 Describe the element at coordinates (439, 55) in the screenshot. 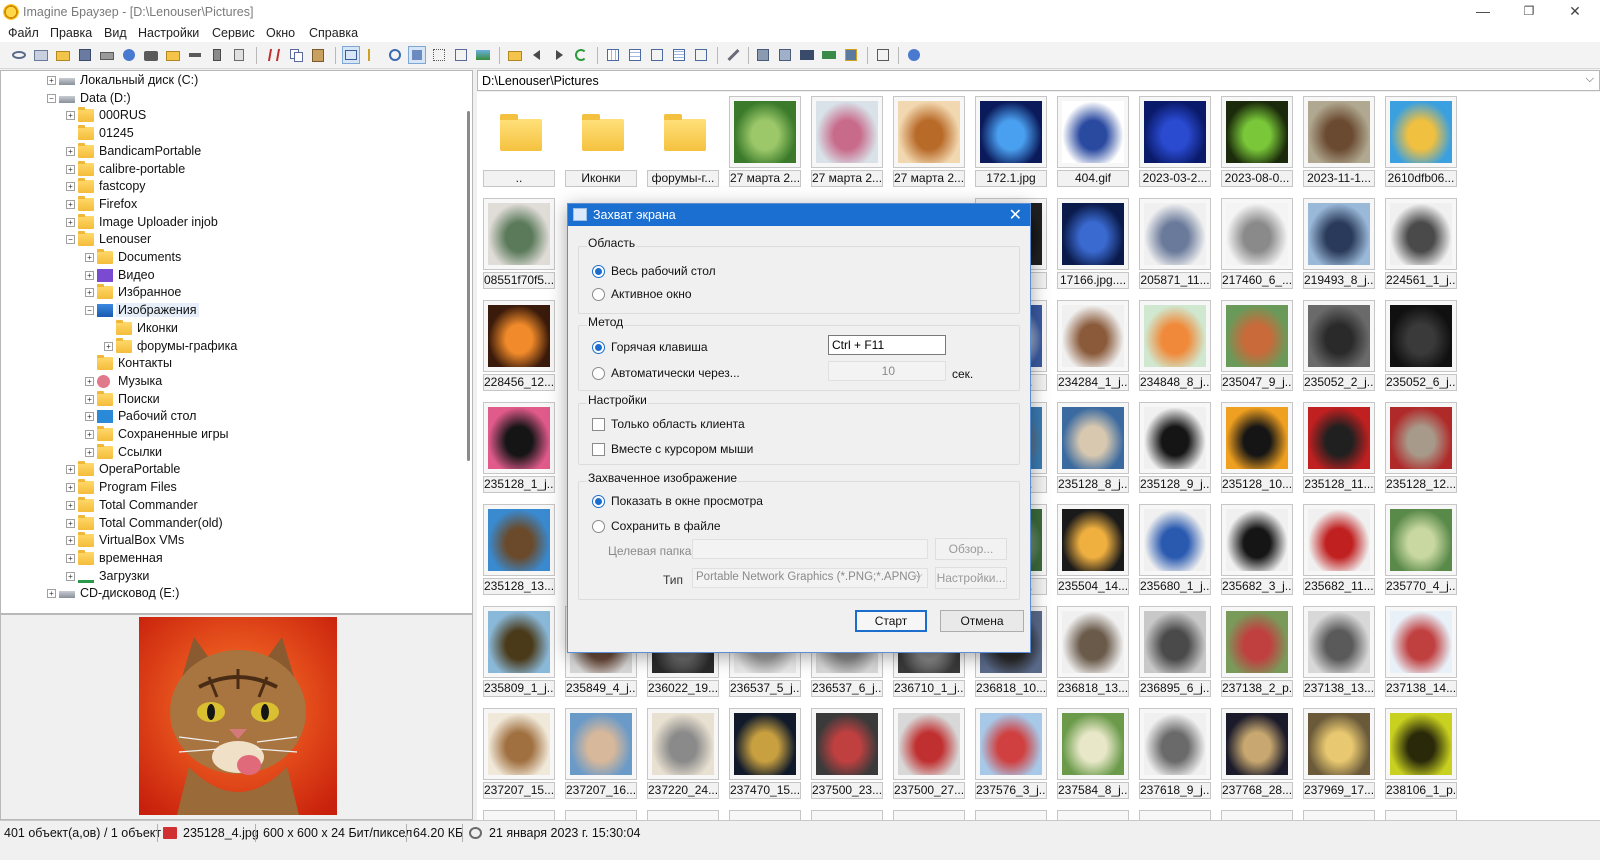

I see `grid-icon` at that location.